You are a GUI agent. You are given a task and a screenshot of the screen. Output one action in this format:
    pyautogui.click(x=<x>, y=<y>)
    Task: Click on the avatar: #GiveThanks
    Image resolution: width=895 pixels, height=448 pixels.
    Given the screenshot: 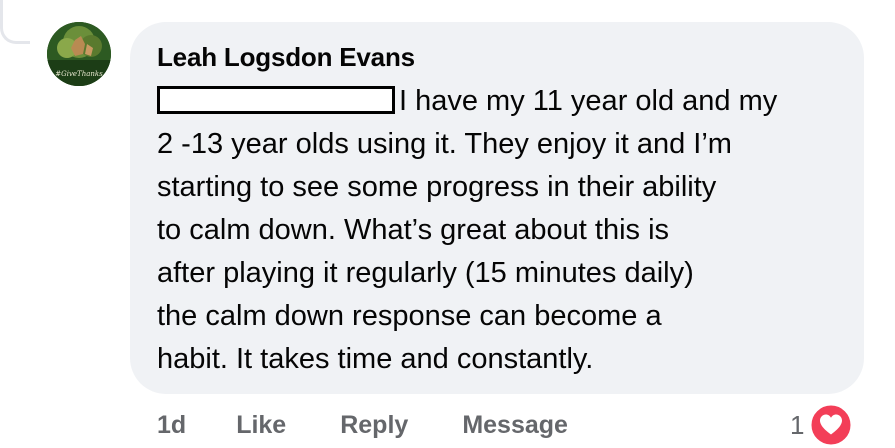 What is the action you would take?
    pyautogui.click(x=79, y=54)
    